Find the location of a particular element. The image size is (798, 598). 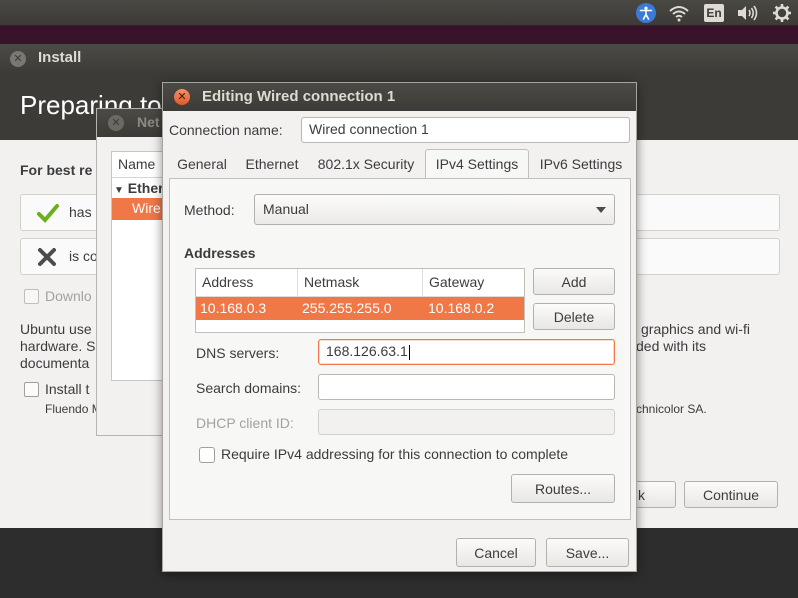

cancel-button: Cancel is located at coordinates (496, 552).